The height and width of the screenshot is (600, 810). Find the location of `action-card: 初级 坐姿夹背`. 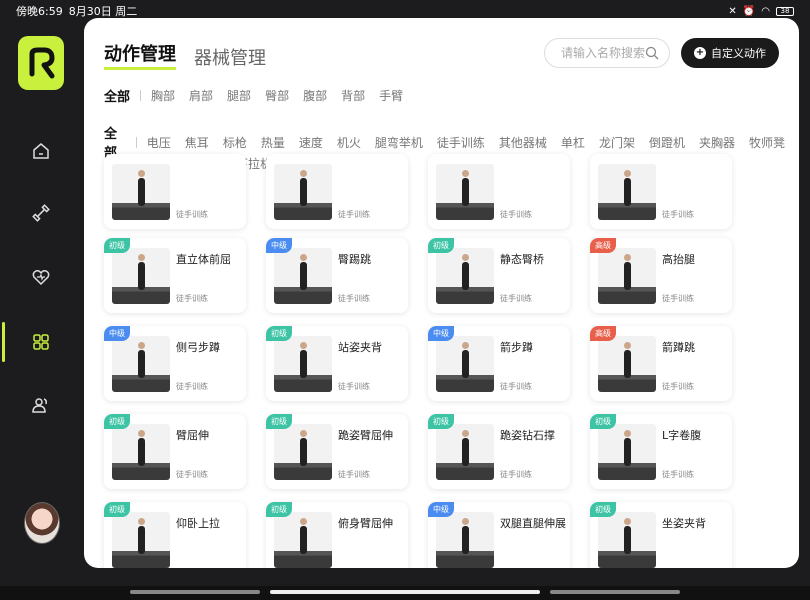

action-card: 初级 坐姿夹背 is located at coordinates (661, 535).